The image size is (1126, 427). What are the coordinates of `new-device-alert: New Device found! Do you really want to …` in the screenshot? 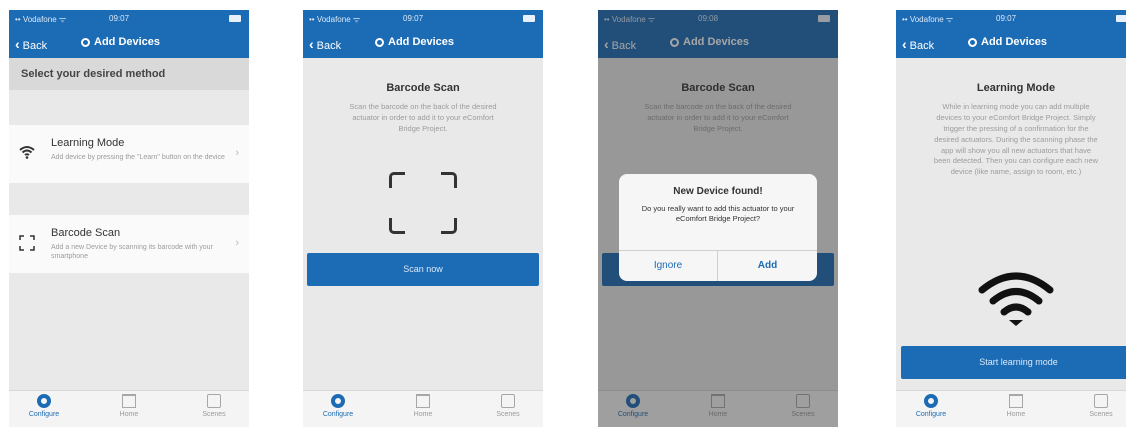 It's located at (718, 227).